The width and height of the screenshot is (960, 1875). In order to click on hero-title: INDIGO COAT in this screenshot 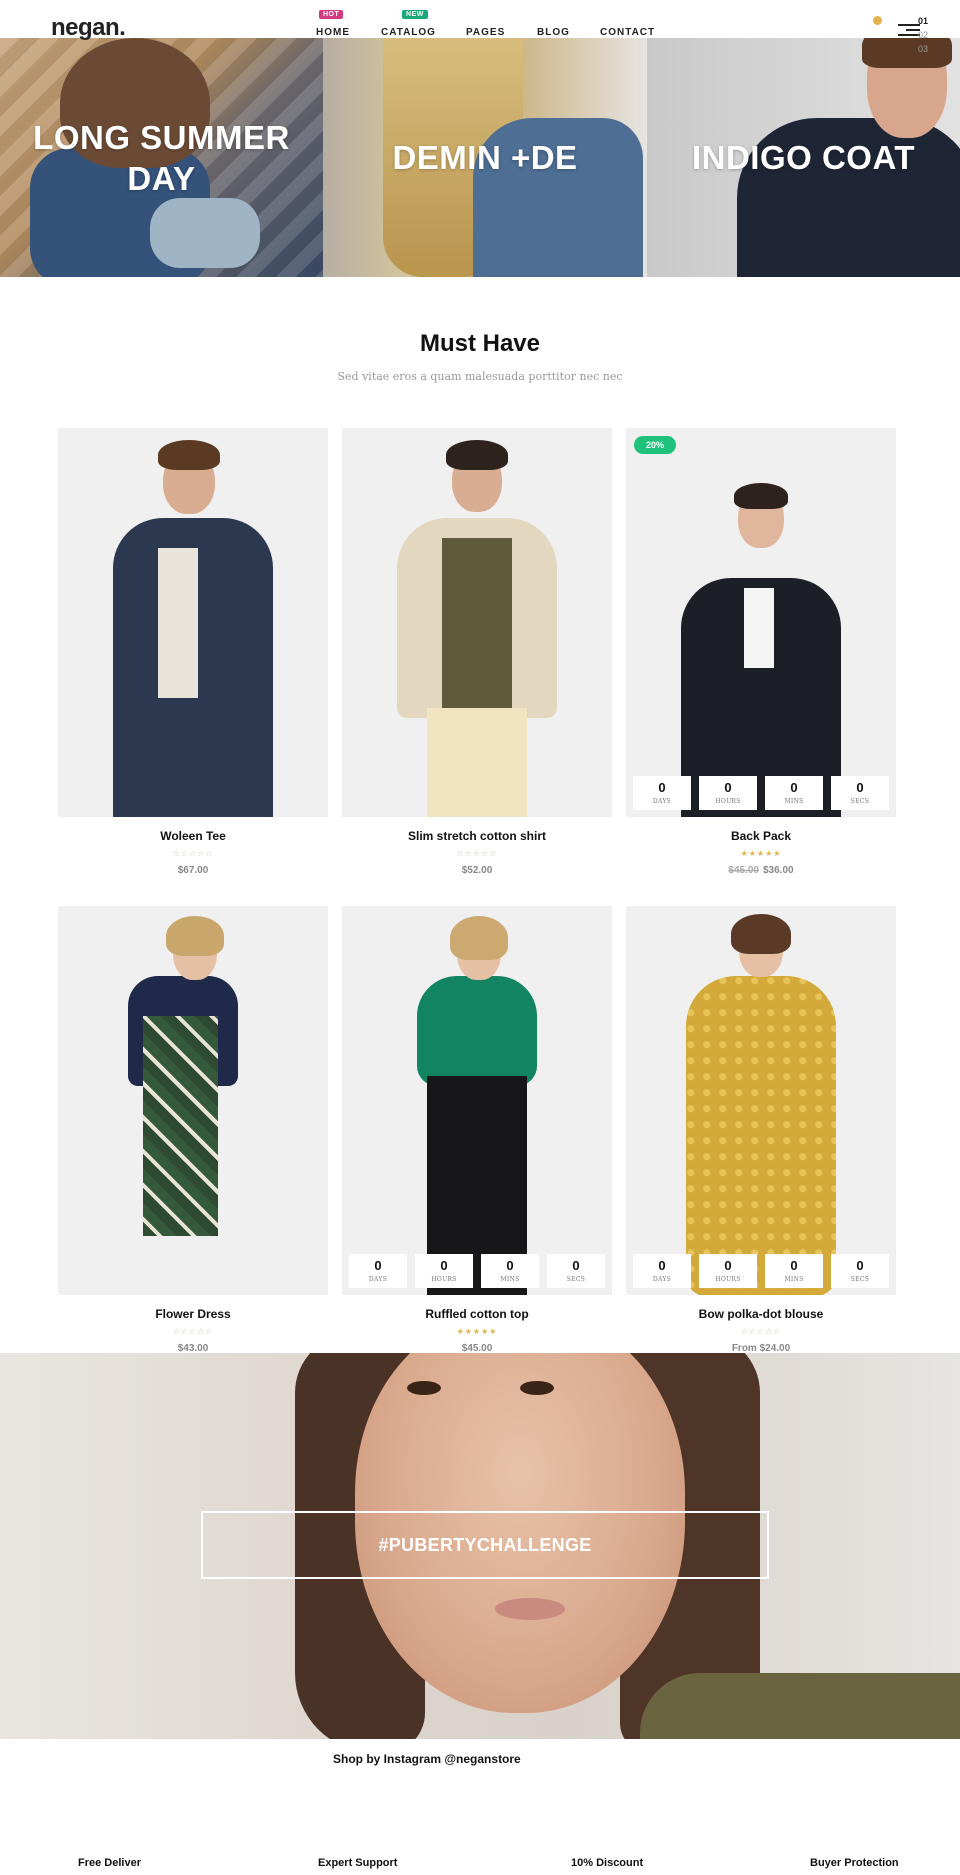, I will do `click(803, 157)`.